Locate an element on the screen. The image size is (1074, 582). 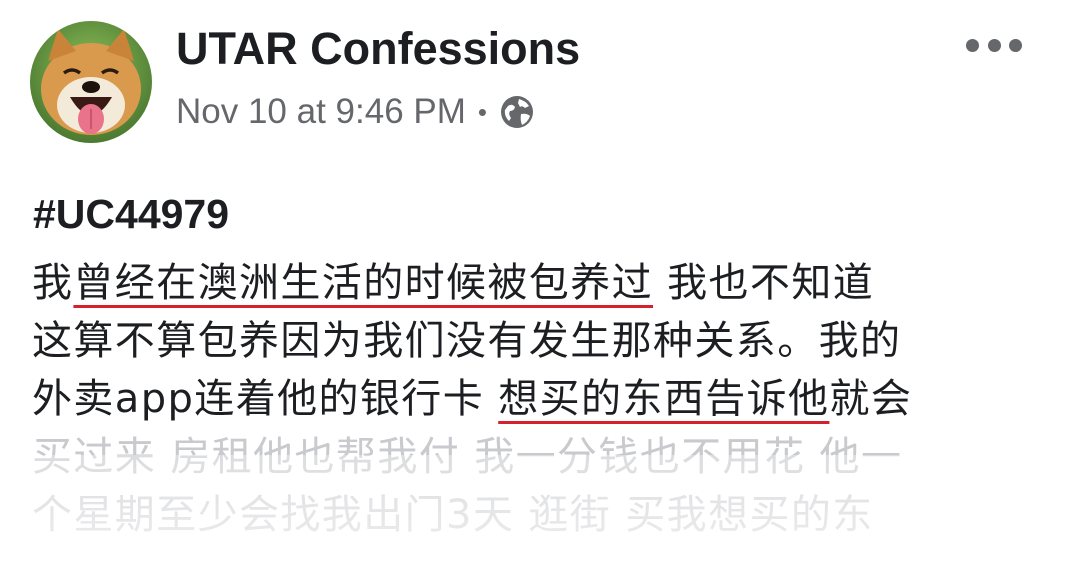
post-meta: Nov 10 at 9:46 PM • is located at coordinates (355, 112).